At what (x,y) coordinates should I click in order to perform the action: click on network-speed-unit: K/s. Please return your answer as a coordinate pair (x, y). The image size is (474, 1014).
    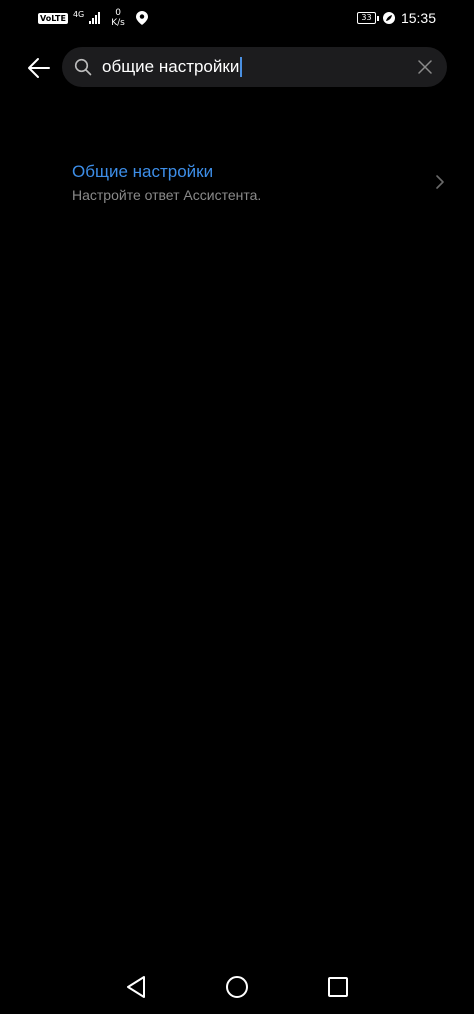
    Looking at the image, I should click on (118, 23).